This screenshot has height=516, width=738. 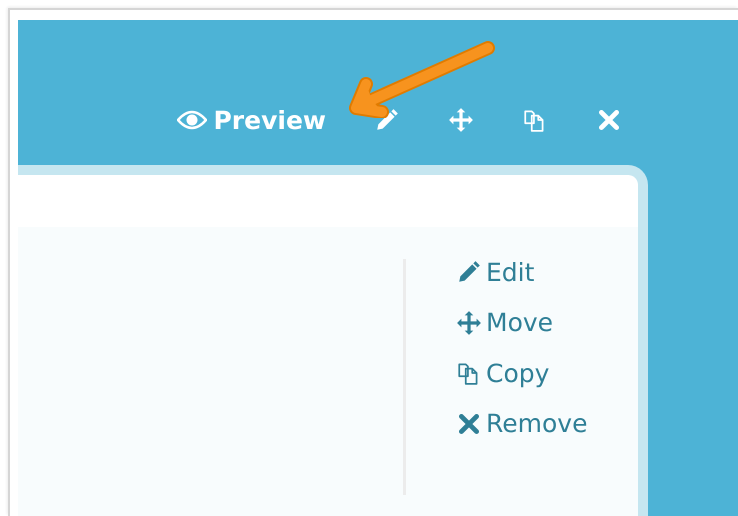 I want to click on action-link: Edit, so click(x=522, y=272).